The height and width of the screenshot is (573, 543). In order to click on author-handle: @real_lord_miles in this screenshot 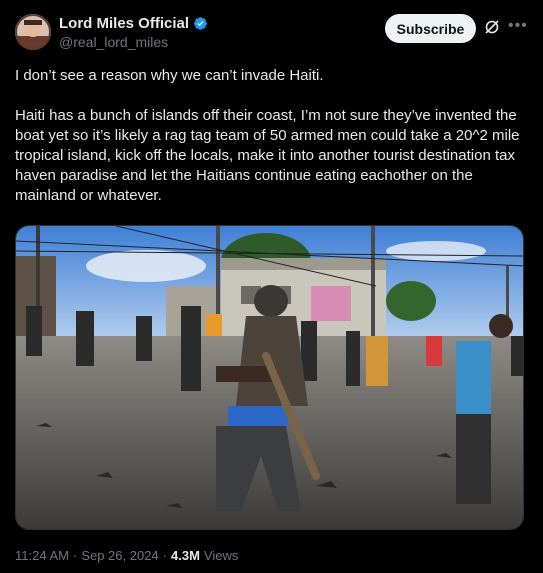, I will do `click(113, 42)`.